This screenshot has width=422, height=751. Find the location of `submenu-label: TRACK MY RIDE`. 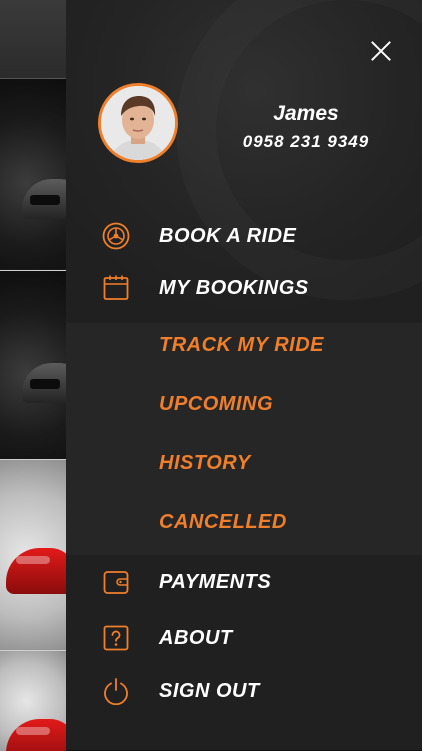

submenu-label: TRACK MY RIDE is located at coordinates (242, 345).